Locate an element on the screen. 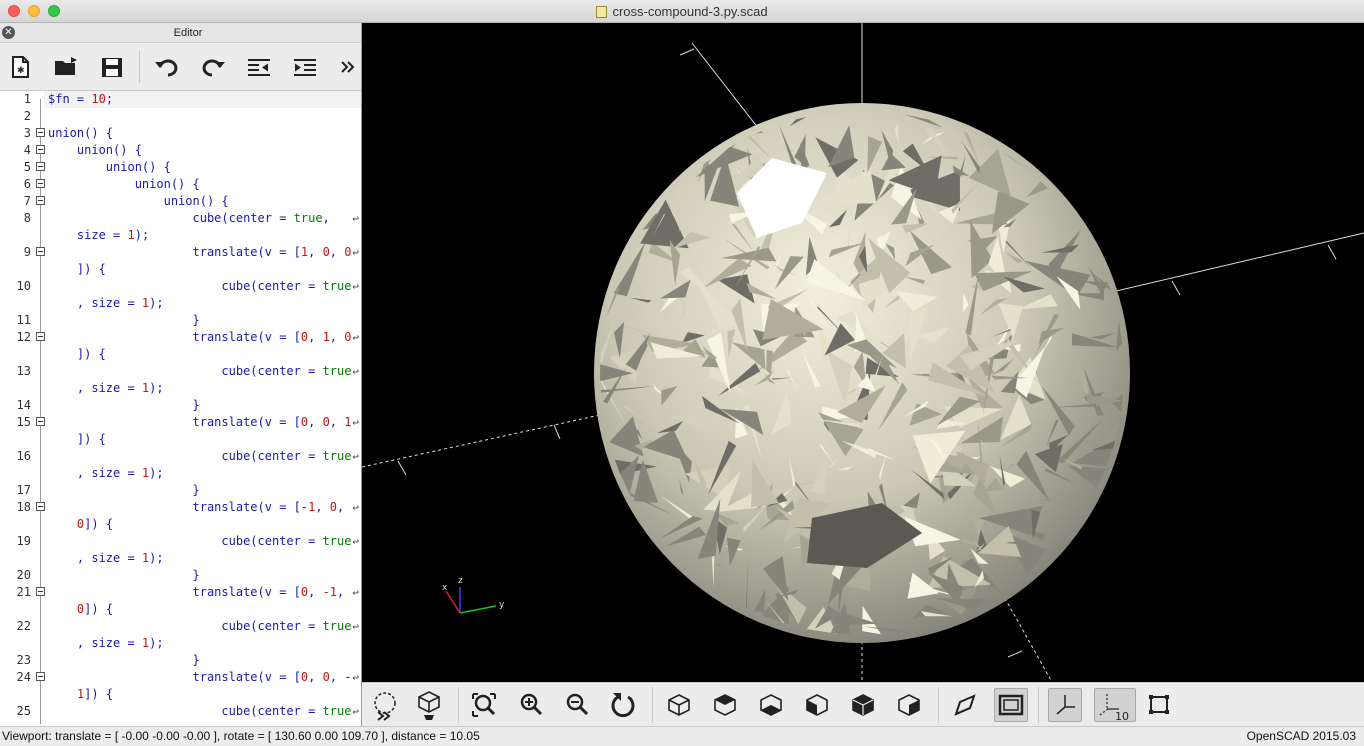 Image resolution: width=1364 pixels, height=746 pixels. code-line: 21 translate(v = [0, -1, ↩ is located at coordinates (180, 592).